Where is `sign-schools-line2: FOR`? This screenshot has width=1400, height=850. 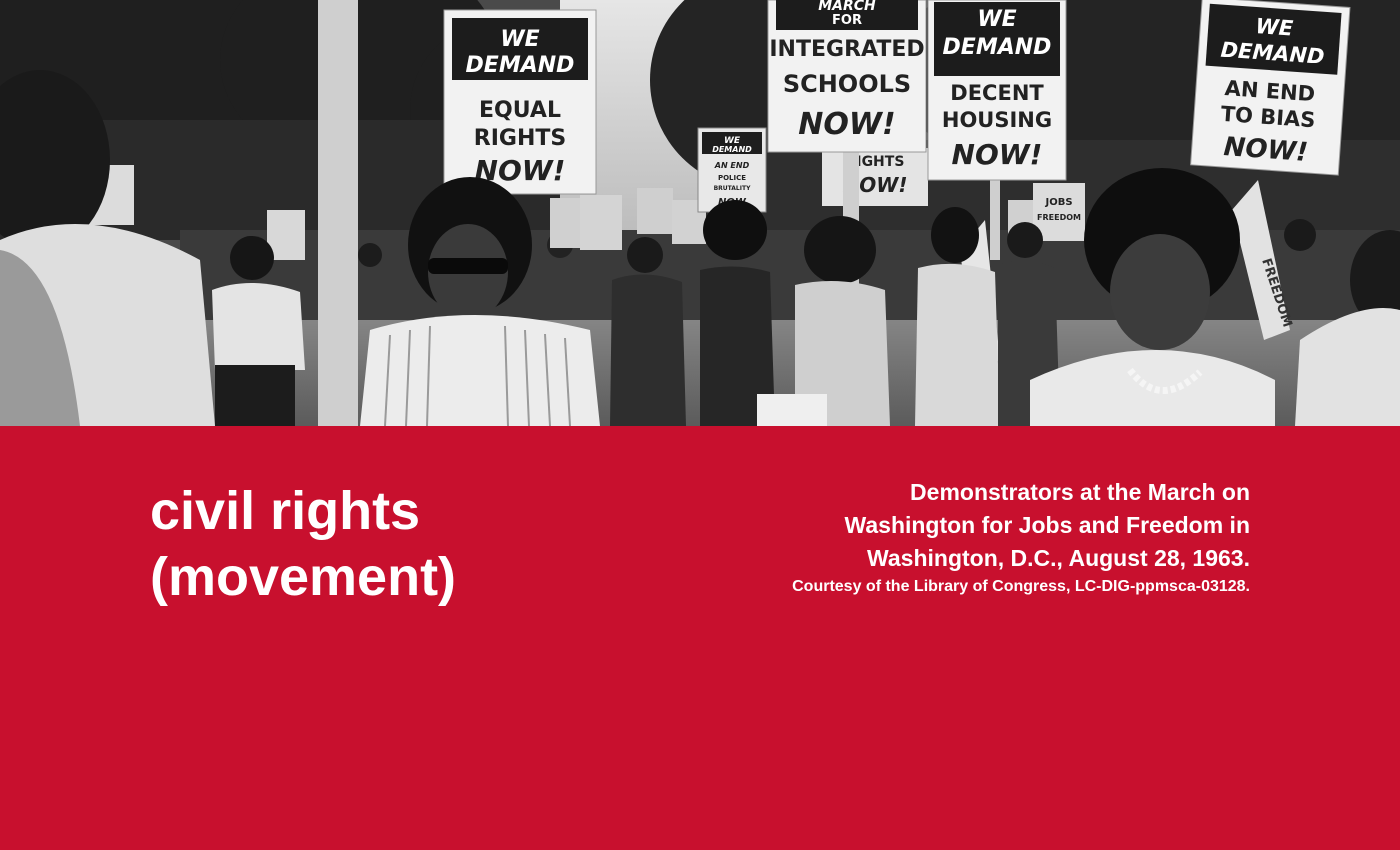 sign-schools-line2: FOR is located at coordinates (847, 20).